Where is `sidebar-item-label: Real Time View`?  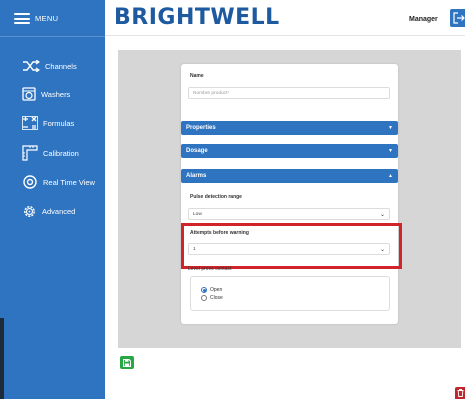
sidebar-item-label: Real Time View is located at coordinates (69, 182).